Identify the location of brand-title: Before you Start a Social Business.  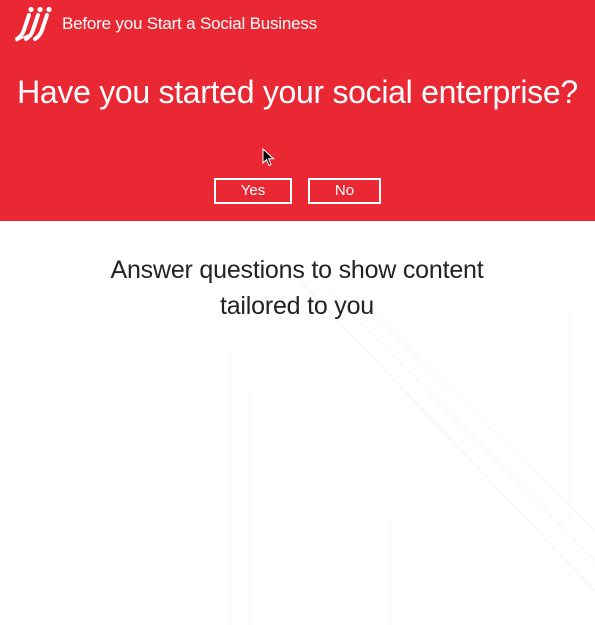
(189, 24).